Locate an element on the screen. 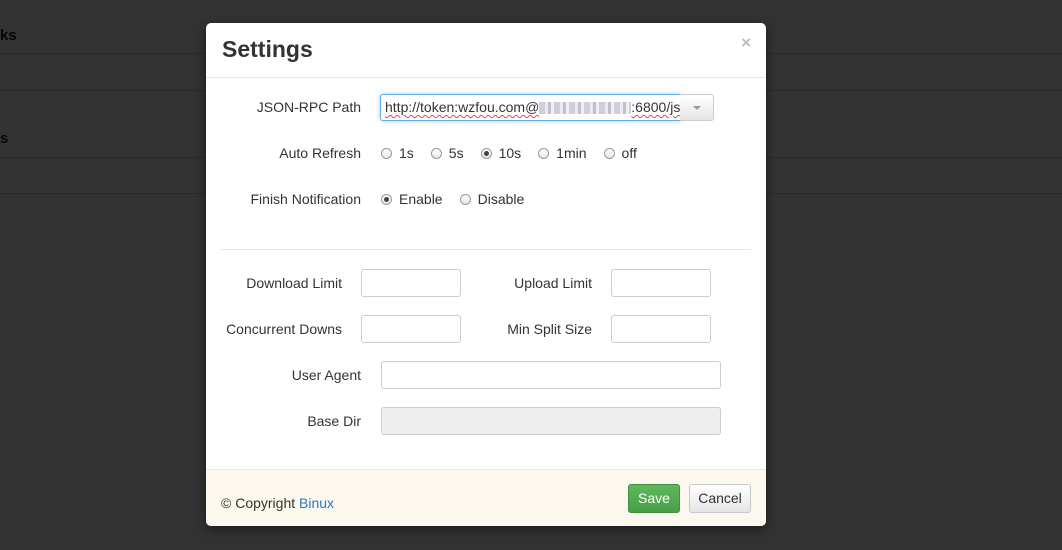 The width and height of the screenshot is (1062, 550). finish-notification-options: Enable Disable is located at coordinates (461, 199).